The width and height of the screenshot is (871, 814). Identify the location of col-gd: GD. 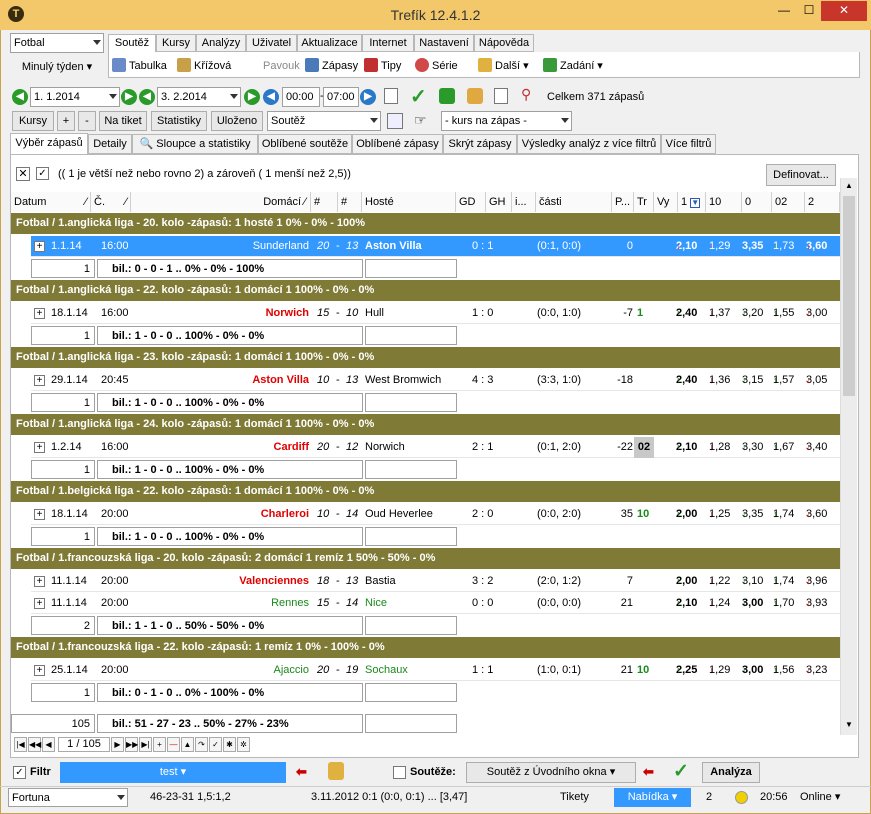
(471, 202).